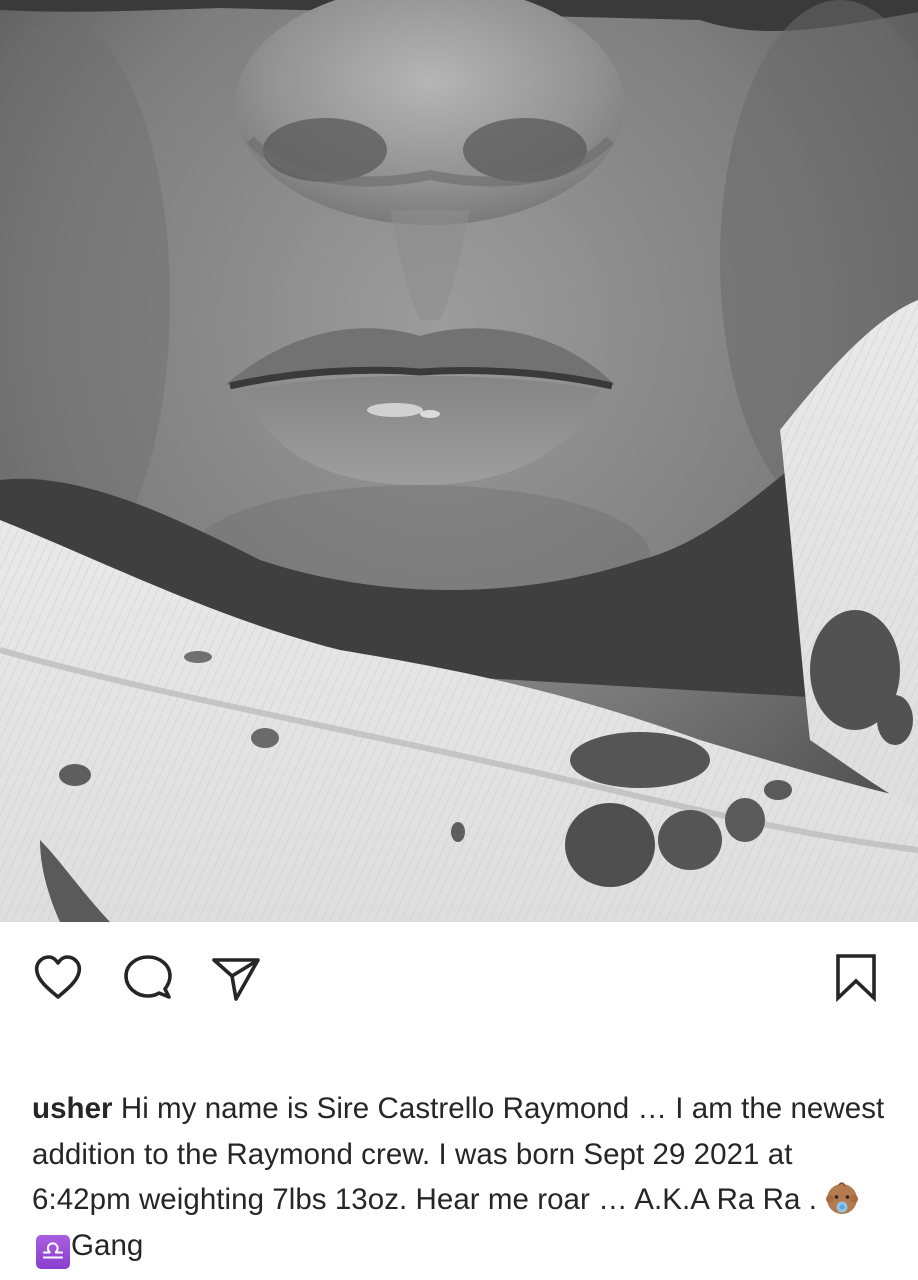 The width and height of the screenshot is (918, 1280). What do you see at coordinates (856, 978) in the screenshot?
I see `bookmark-icon` at bounding box center [856, 978].